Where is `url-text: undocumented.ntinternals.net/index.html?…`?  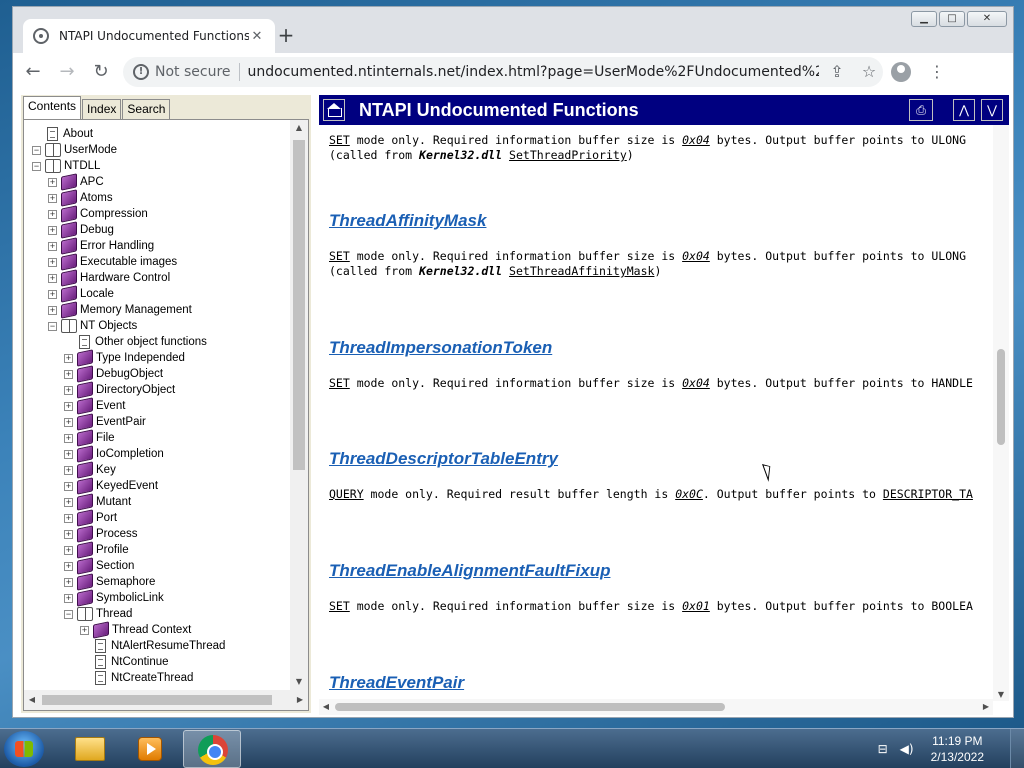 url-text: undocumented.ntinternals.net/index.html?… is located at coordinates (533, 72).